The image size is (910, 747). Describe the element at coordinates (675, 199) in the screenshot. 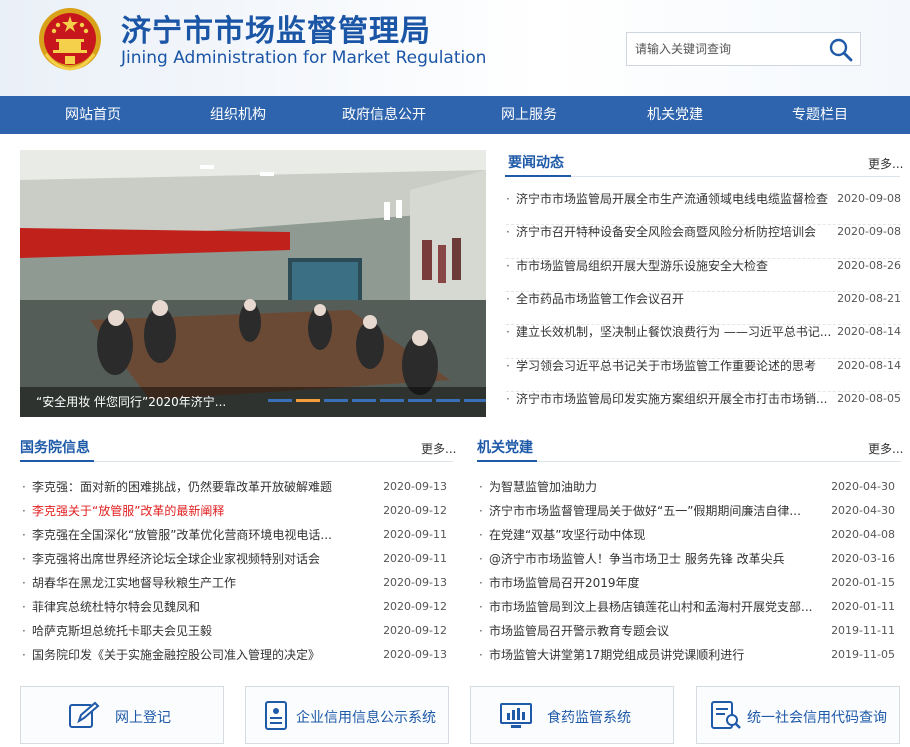

I see `list-item-title: 济宁市市场监管局开展全市生产流通领域电线电缆监督检查` at that location.